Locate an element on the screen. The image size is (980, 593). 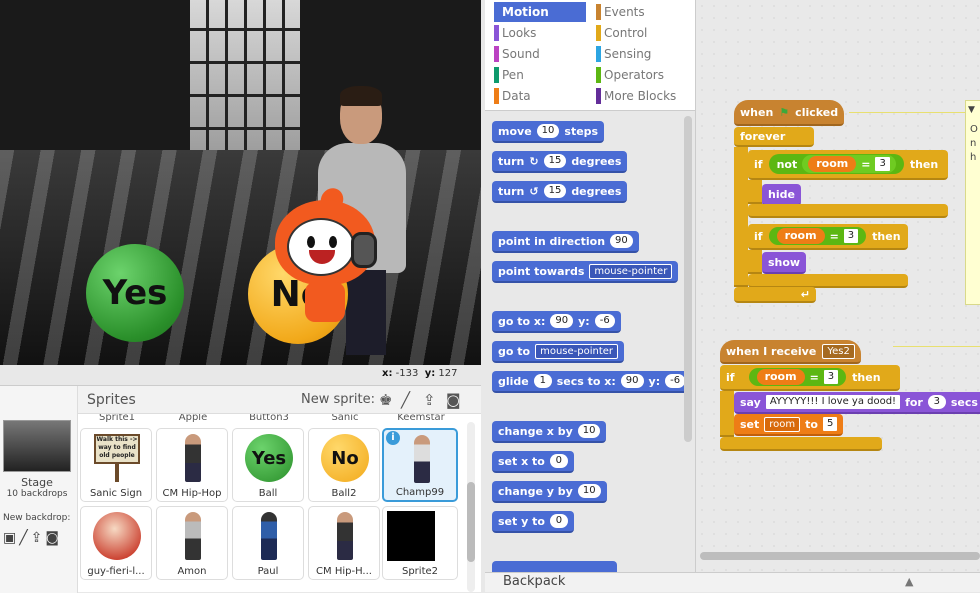
block-hide: hide is located at coordinates (781, 195).